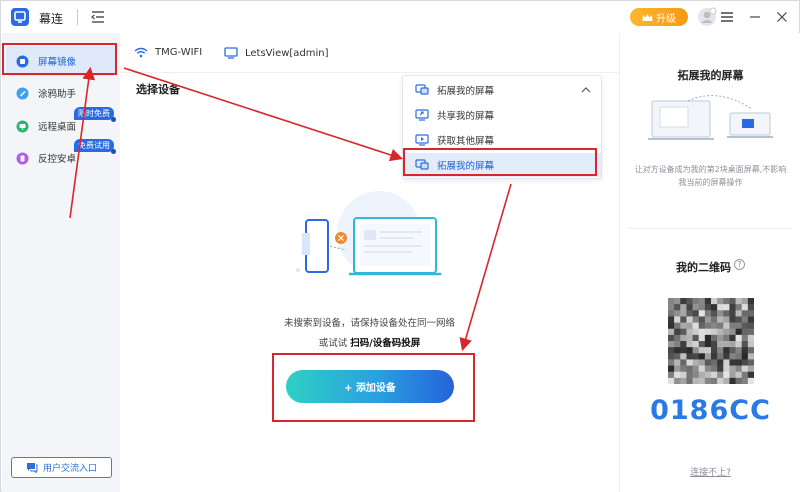 The image size is (800, 492). What do you see at coordinates (710, 410) in the screenshot?
I see `device-code: 0186CC` at bounding box center [710, 410].